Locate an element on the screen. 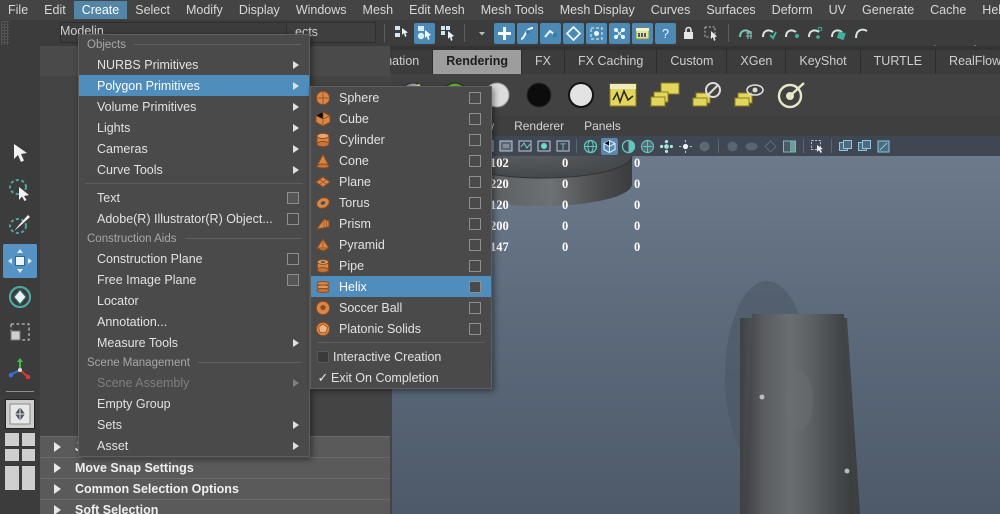  tool-rotate-icon is located at coordinates (20, 297).